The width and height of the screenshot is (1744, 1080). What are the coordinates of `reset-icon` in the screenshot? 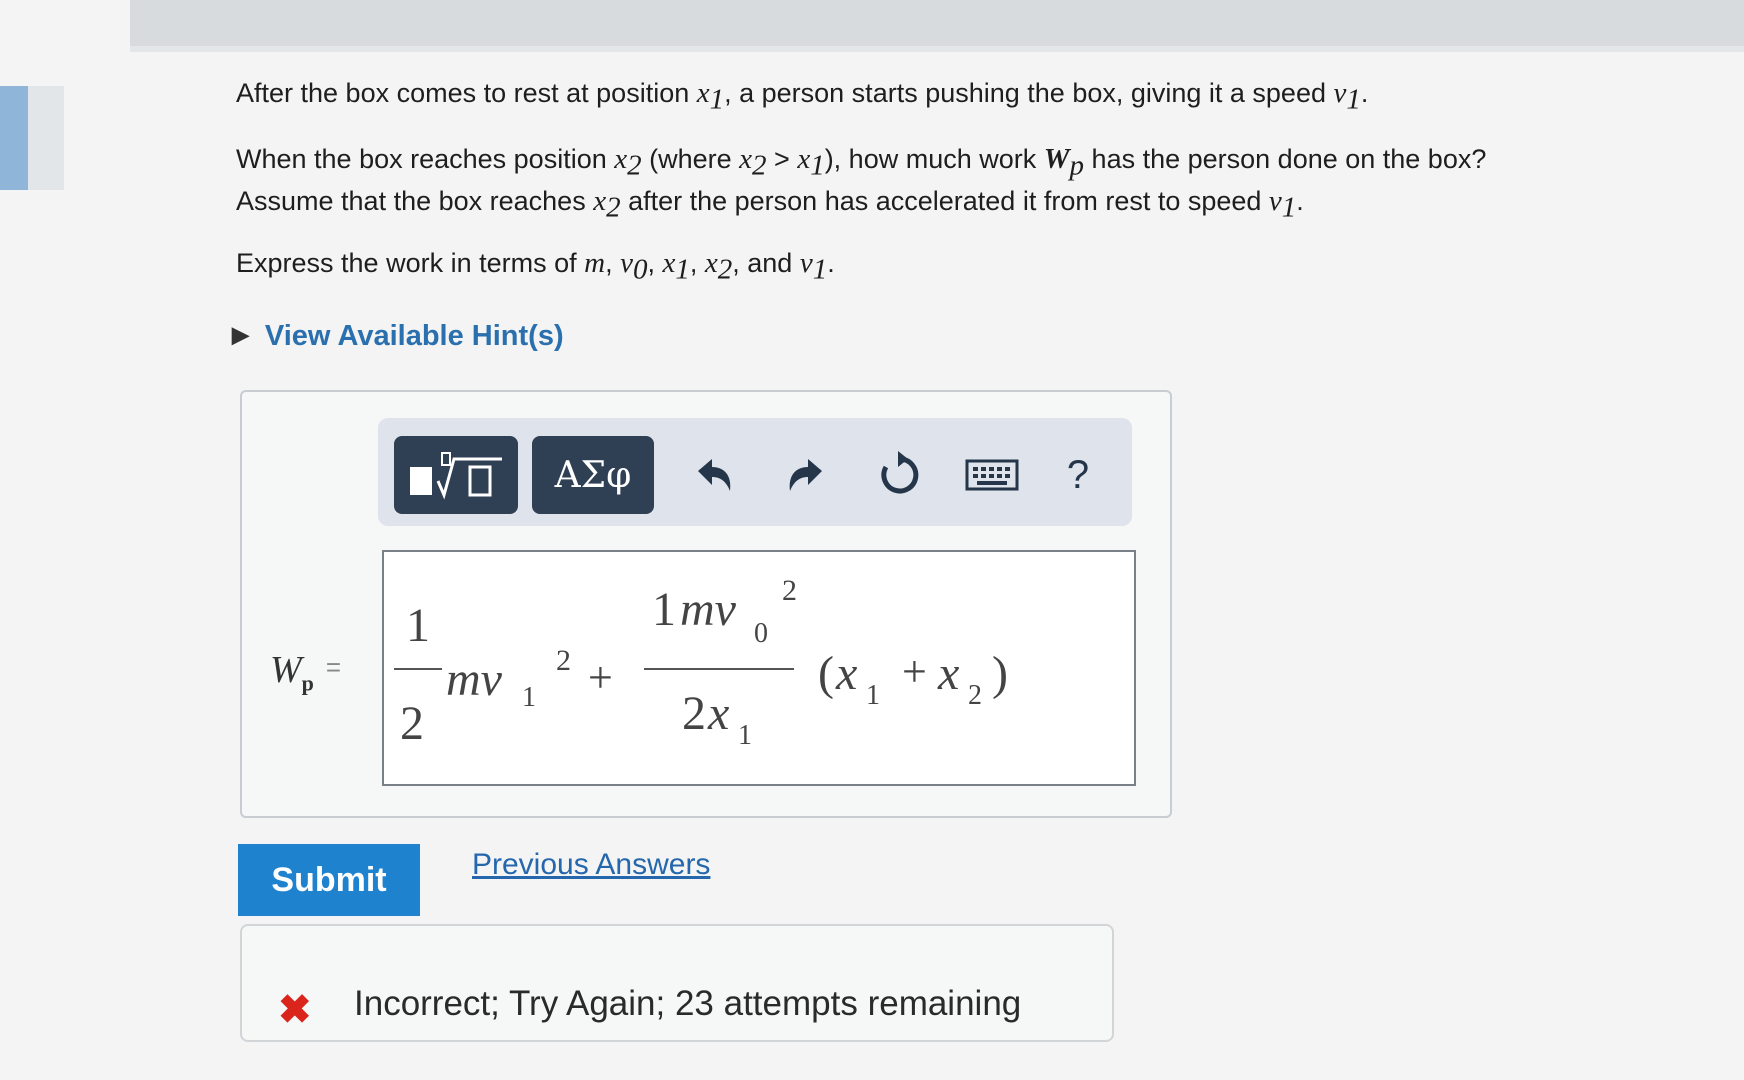 It's located at (900, 475).